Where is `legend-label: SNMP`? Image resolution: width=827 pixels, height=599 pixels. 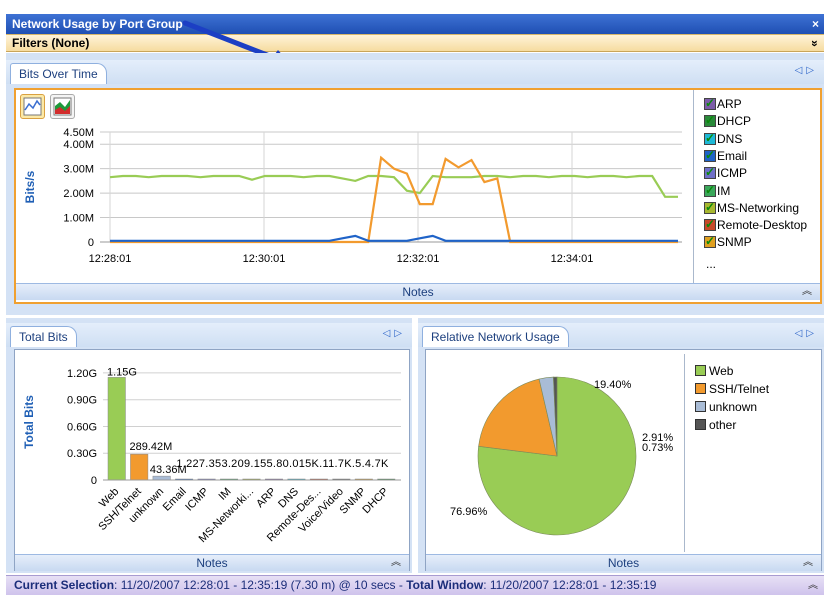
legend-label: SNMP is located at coordinates (734, 242).